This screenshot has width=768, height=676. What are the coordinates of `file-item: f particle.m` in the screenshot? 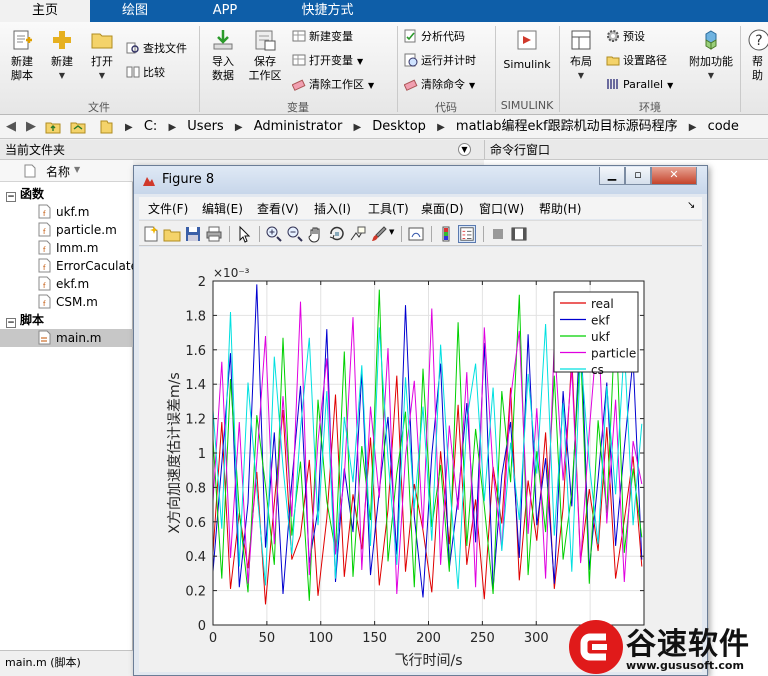 It's located at (66, 230).